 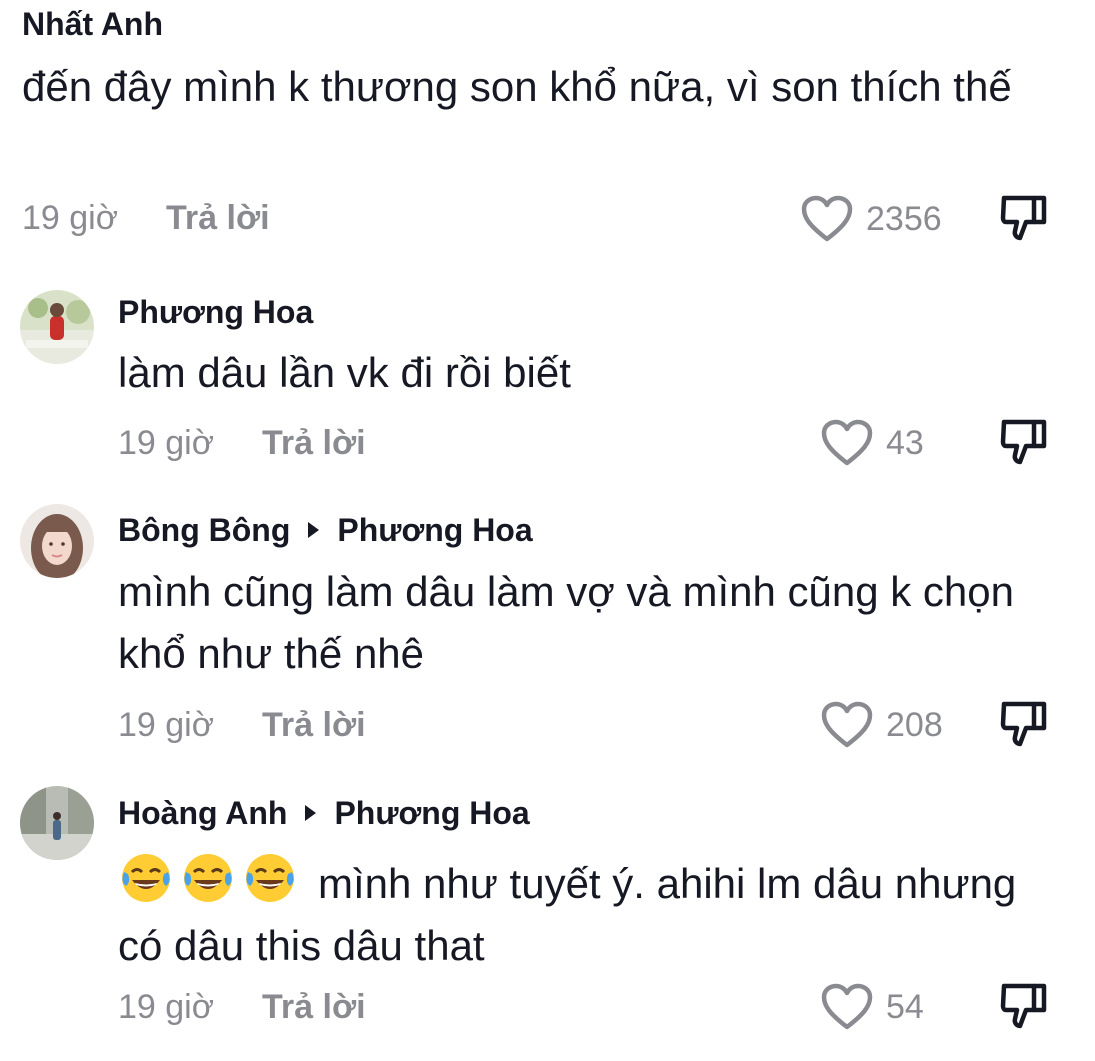 I want to click on comment-author: Hoàng Anh Phương Hoa, so click(x=324, y=813).